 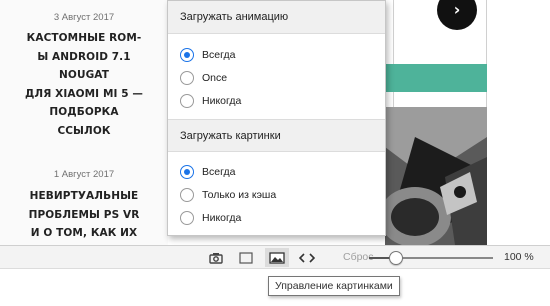 I want to click on animation-option-never: Никогда, so click(x=210, y=101).